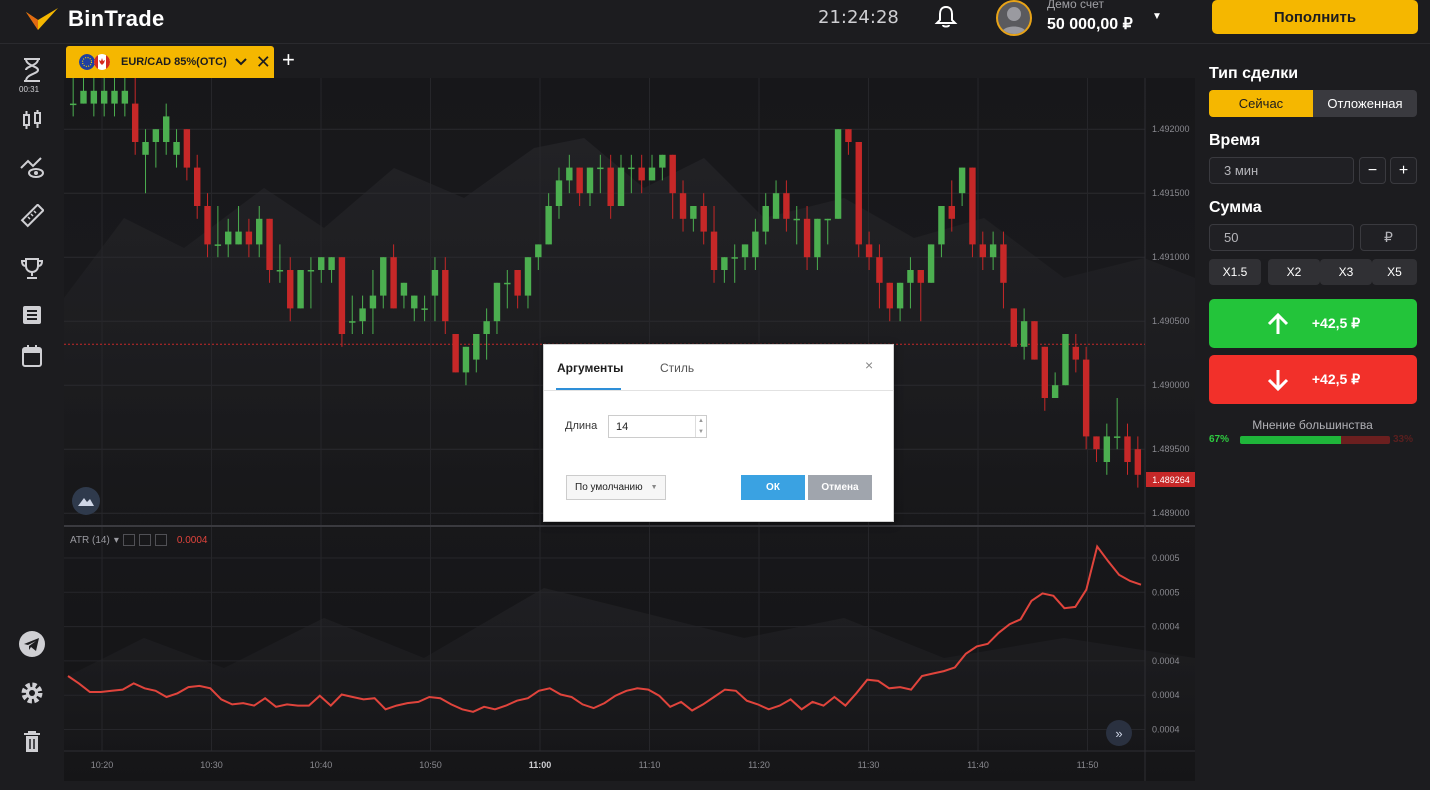  I want to click on atr-tick-label: 0.0005, so click(1166, 592).